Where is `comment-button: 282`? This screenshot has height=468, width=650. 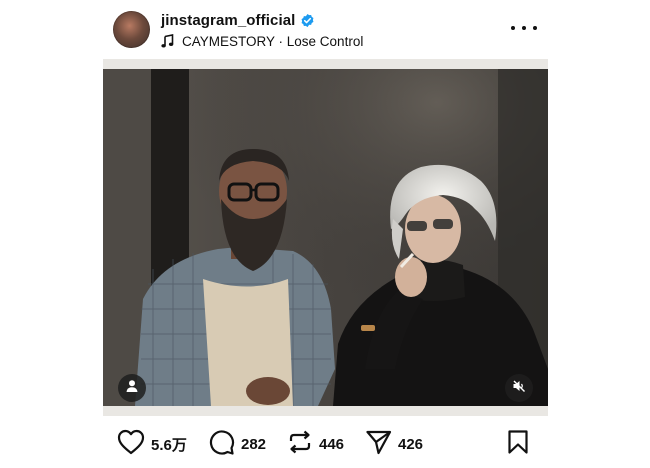
comment-button: 282 is located at coordinates (236, 444).